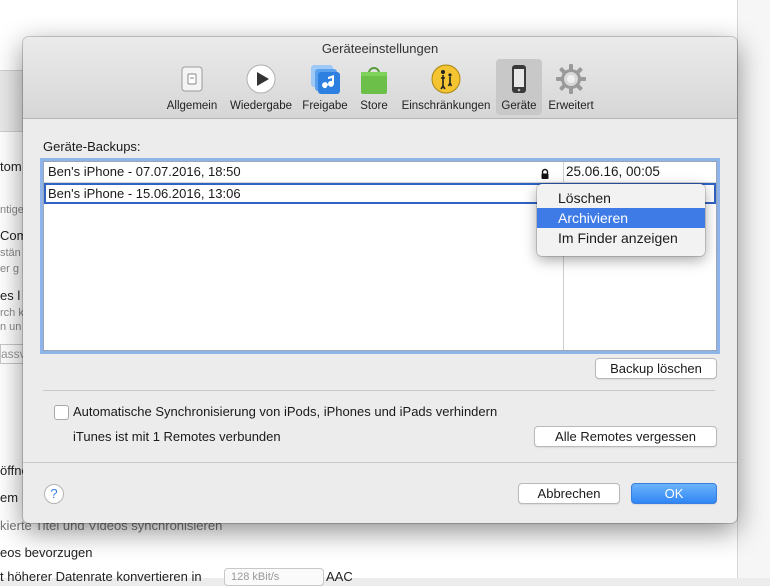 The height and width of the screenshot is (586, 770). Describe the element at coordinates (656, 368) in the screenshot. I see `delete-backup-button: Backup löschen` at that location.